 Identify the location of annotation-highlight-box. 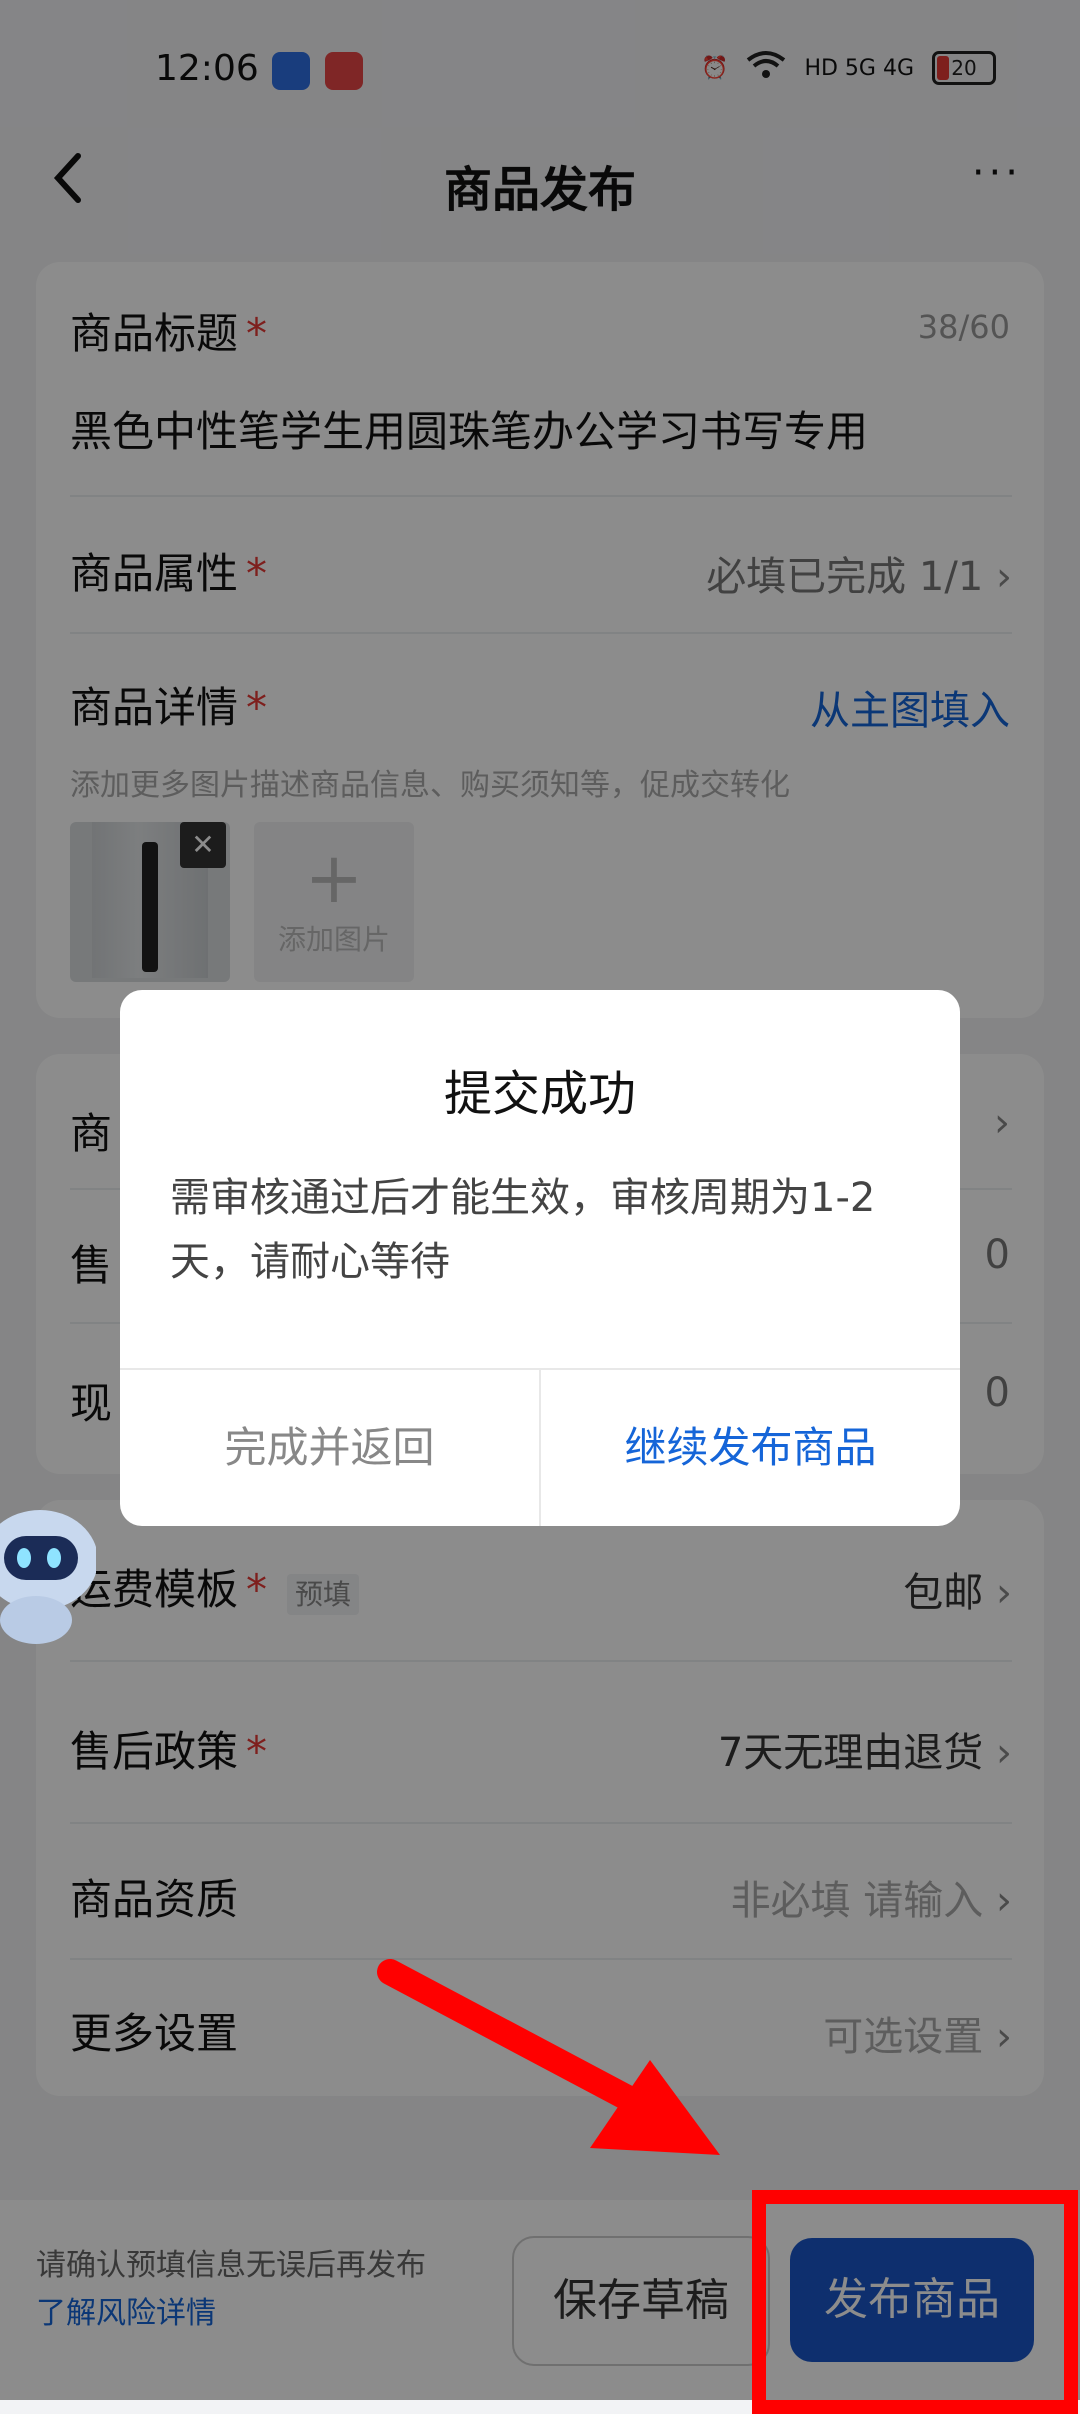
(915, 2302).